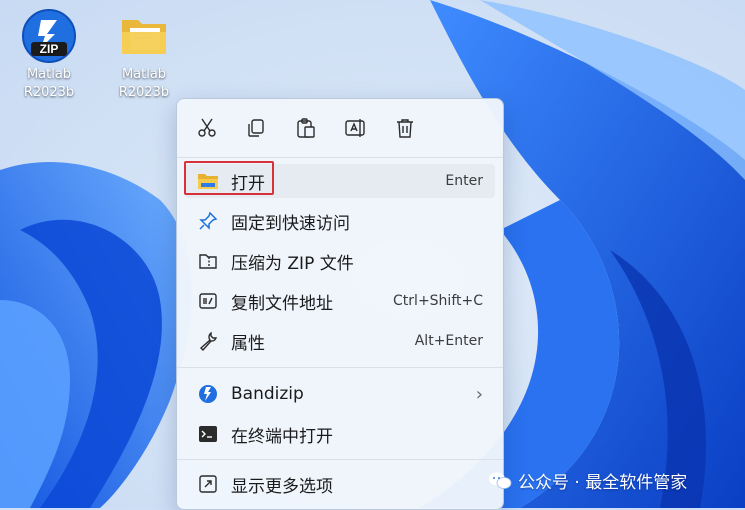 This screenshot has height=510, width=745. I want to click on menu-item-show-more-options: 显示更多选项, so click(340, 484).